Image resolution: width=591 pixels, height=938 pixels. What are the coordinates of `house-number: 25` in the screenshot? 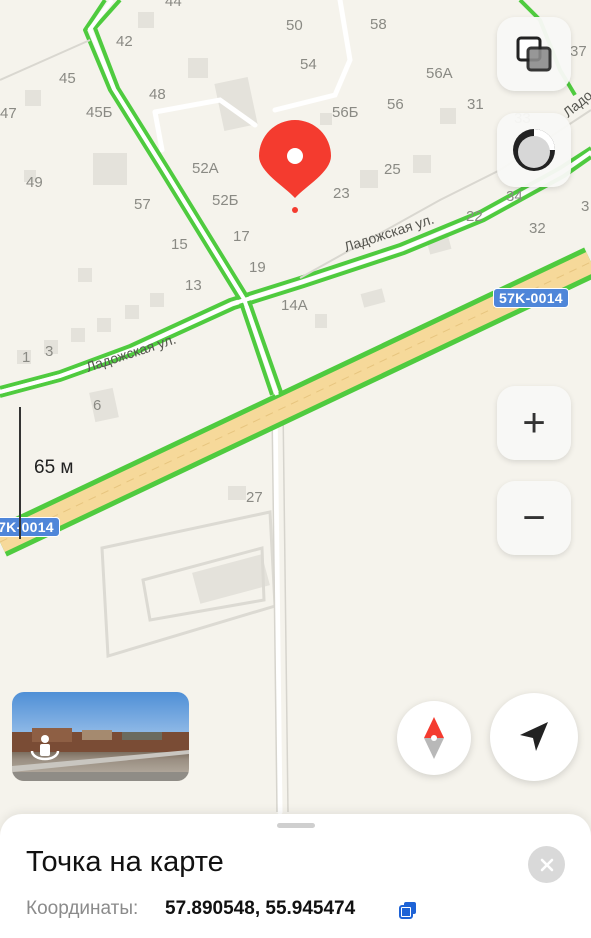 It's located at (392, 169).